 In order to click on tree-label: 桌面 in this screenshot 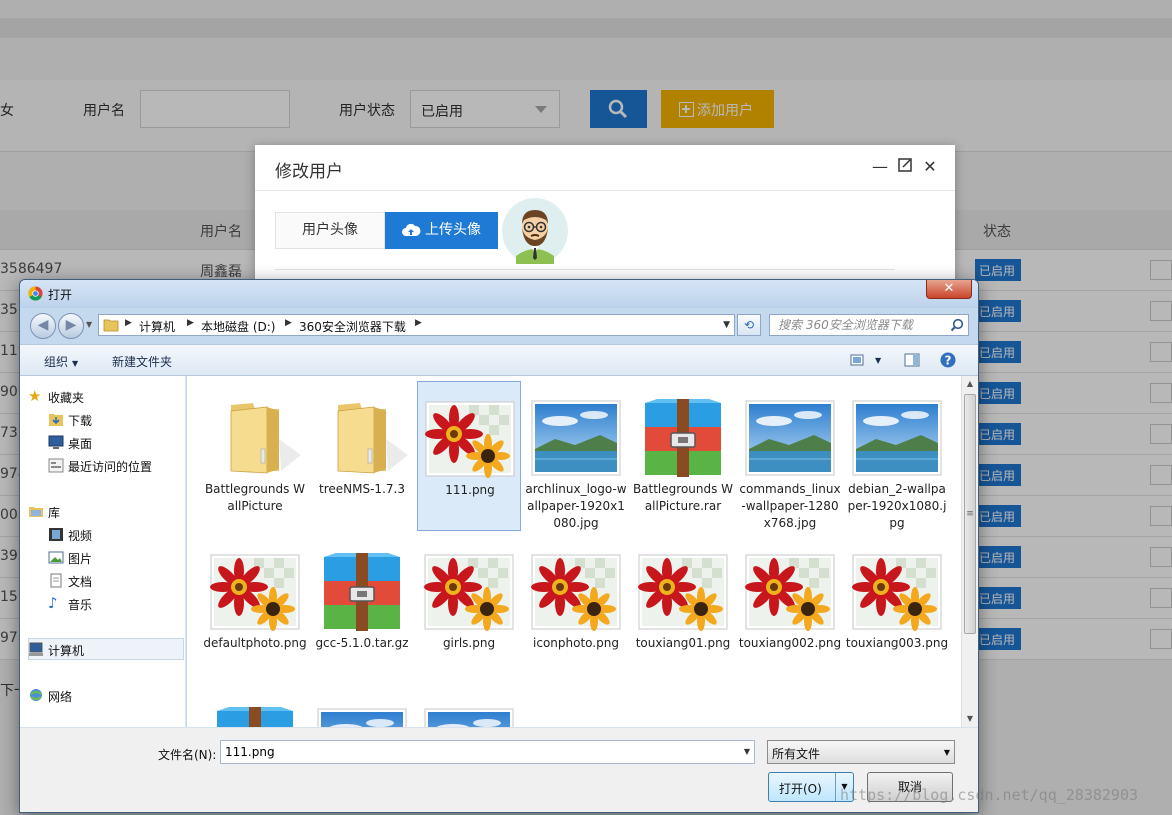, I will do `click(80, 444)`.